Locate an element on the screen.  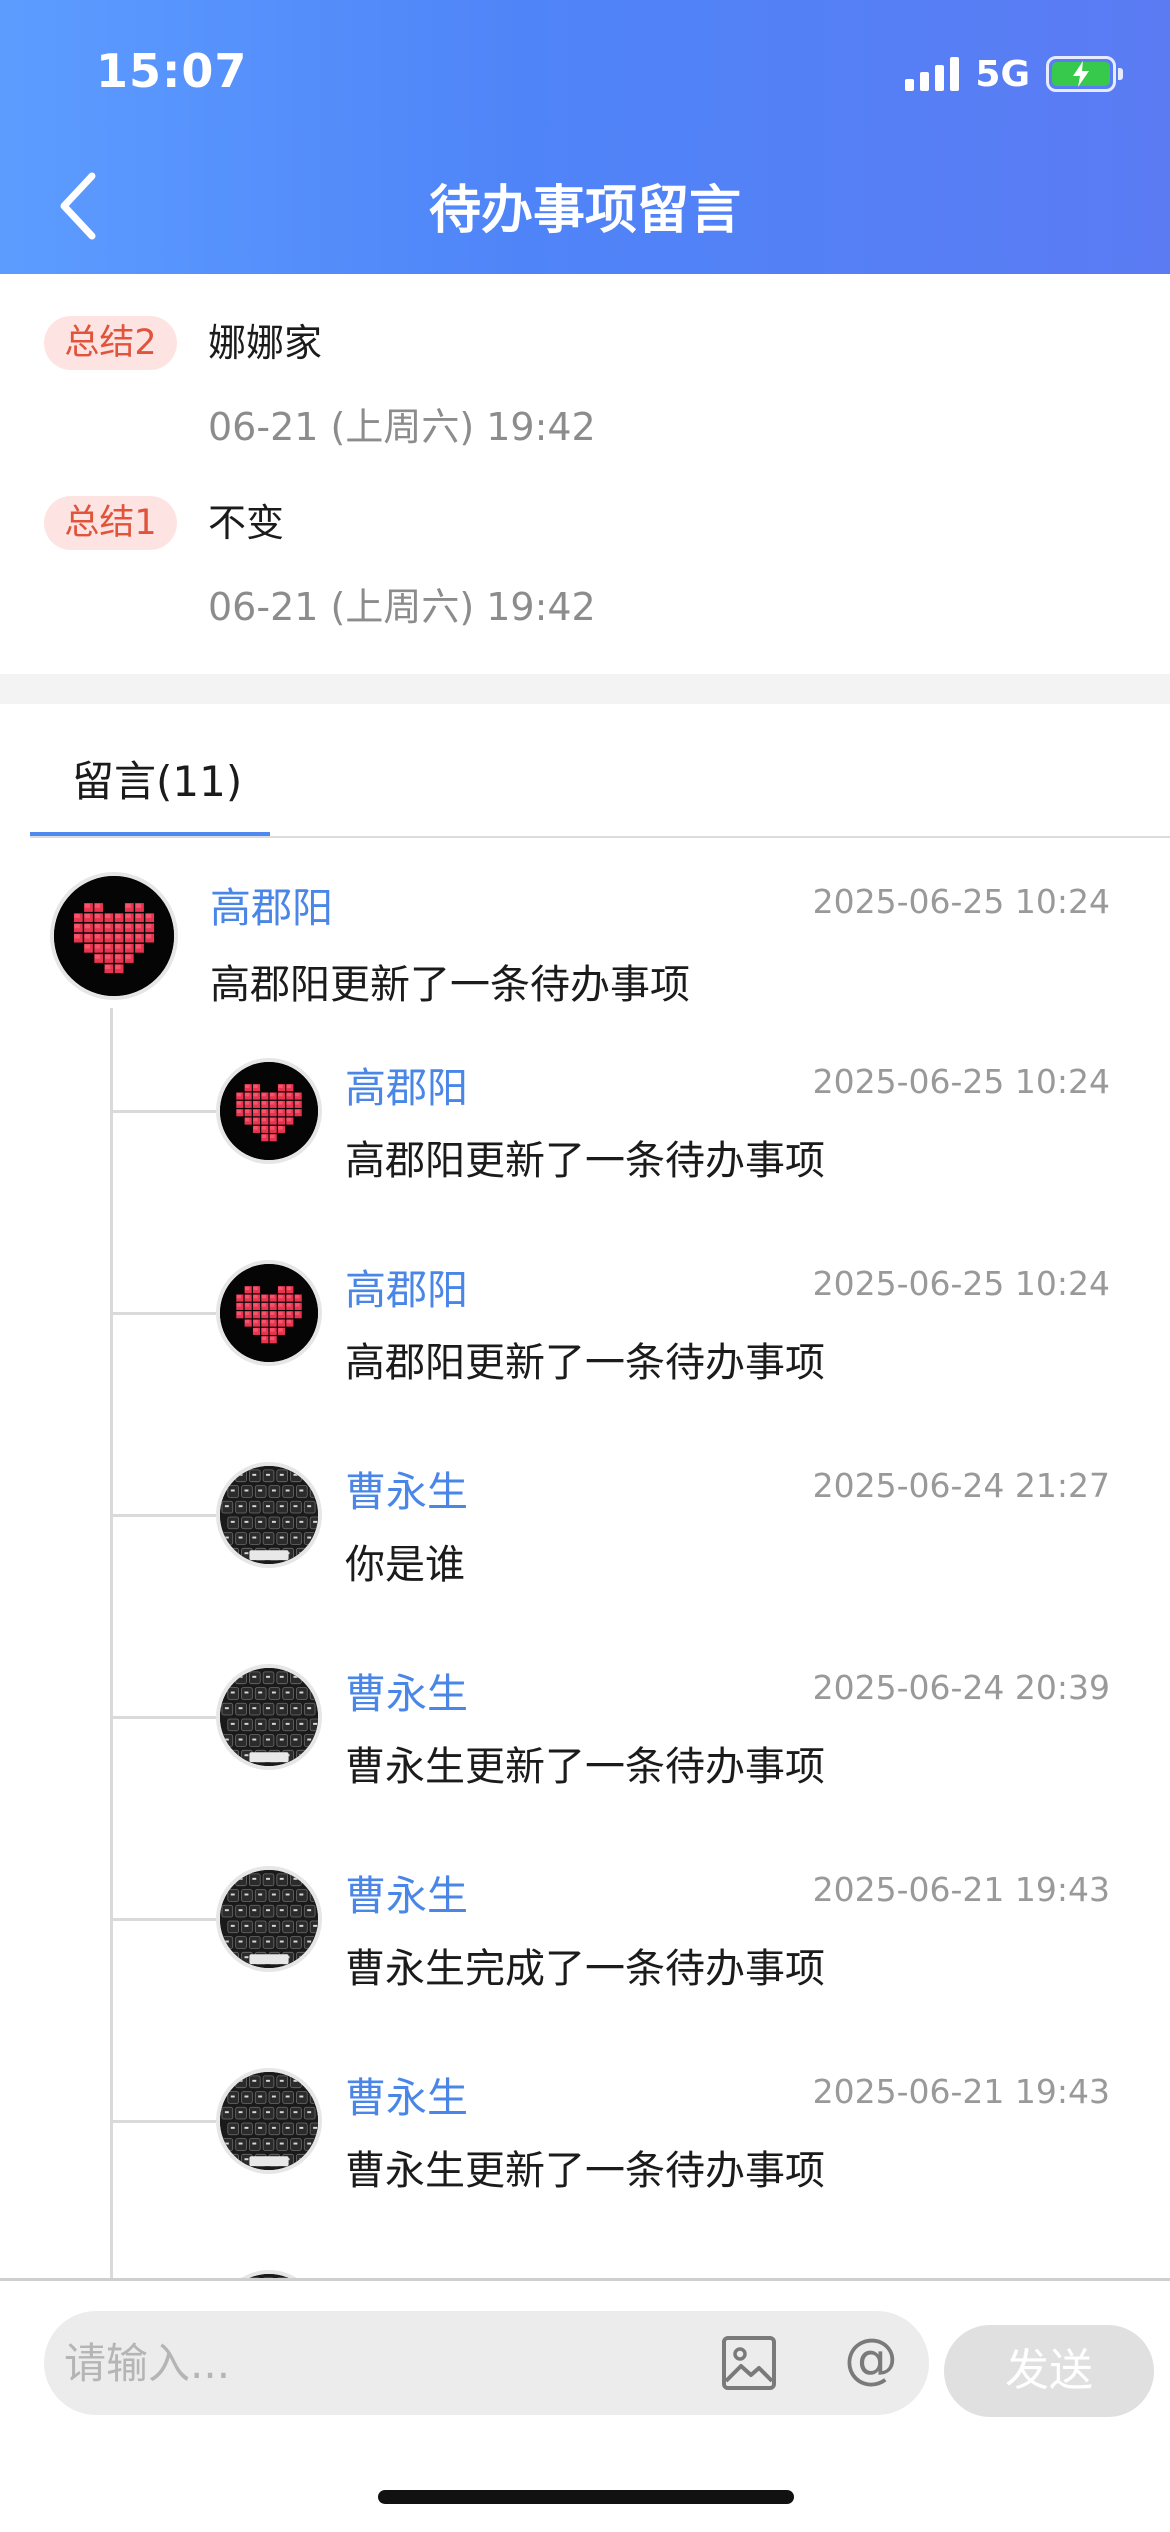
tab-messages: 留言(11) is located at coordinates (157, 778).